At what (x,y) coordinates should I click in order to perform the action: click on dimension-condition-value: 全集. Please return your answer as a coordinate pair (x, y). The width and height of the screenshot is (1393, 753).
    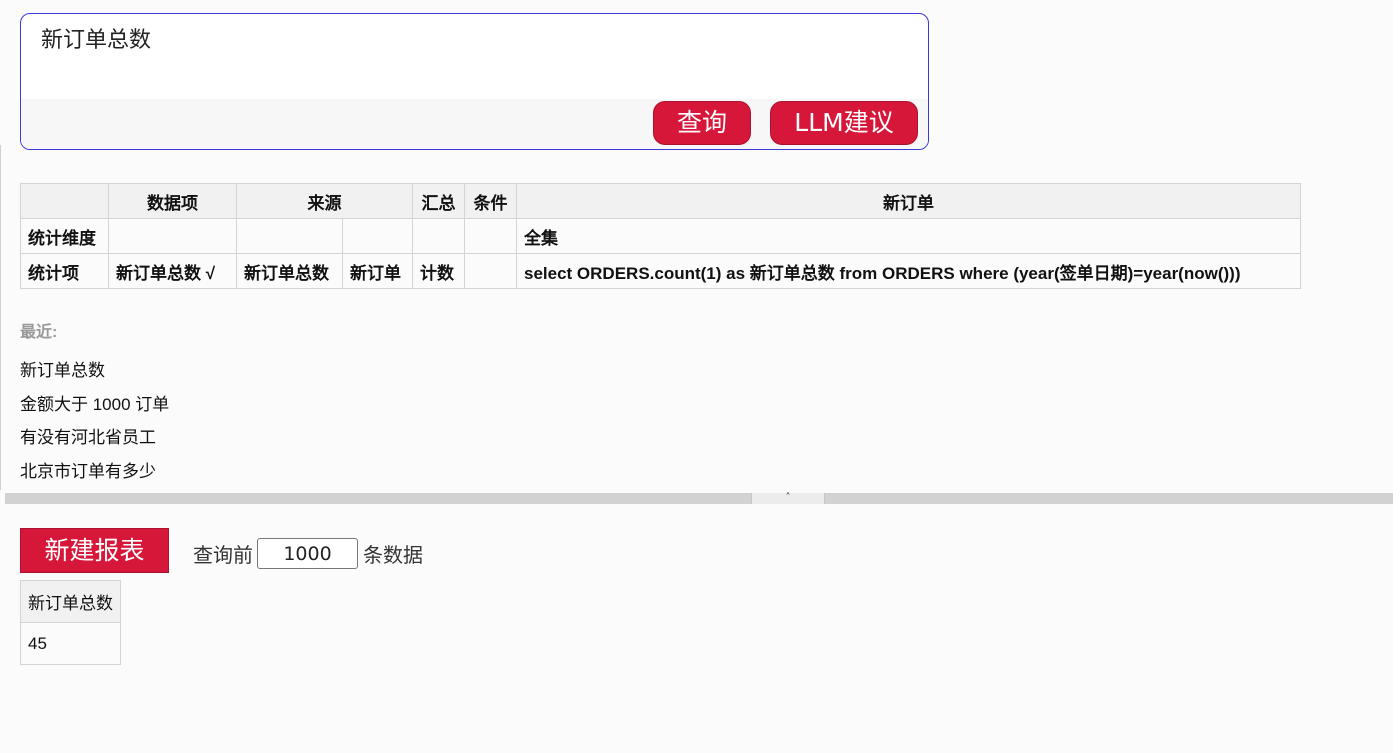
    Looking at the image, I should click on (908, 236).